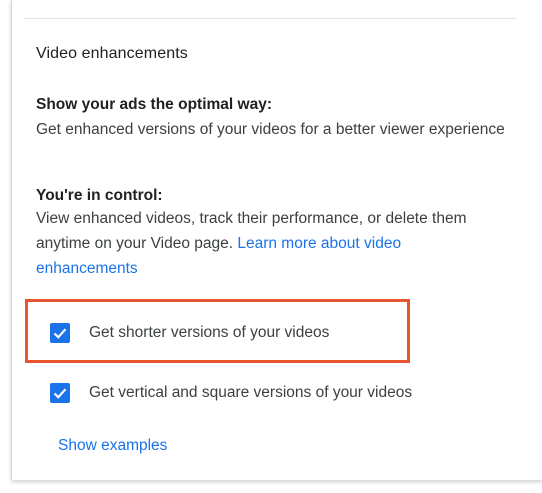 The image size is (542, 493). What do you see at coordinates (112, 446) in the screenshot?
I see `show-examples-link: Show examples` at bounding box center [112, 446].